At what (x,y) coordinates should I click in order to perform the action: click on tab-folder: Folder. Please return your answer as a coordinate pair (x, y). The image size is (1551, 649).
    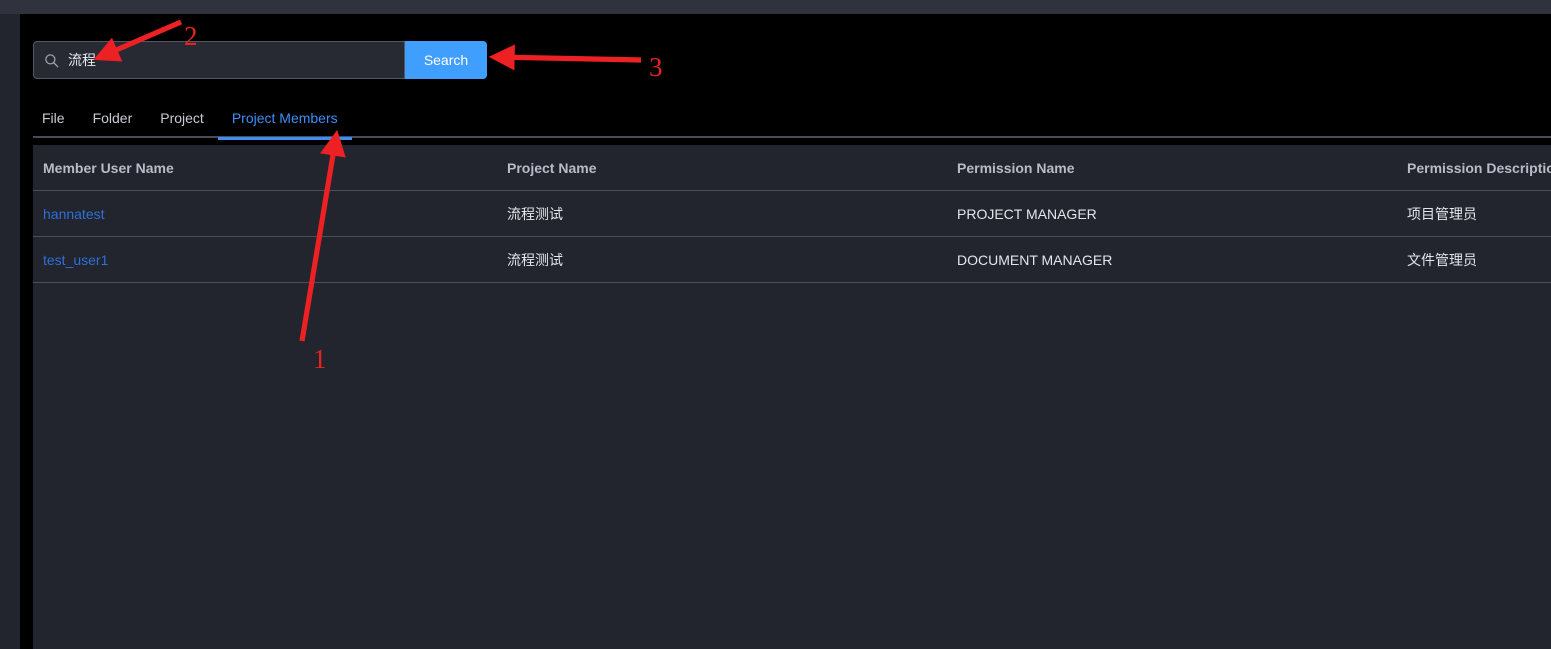
    Looking at the image, I should click on (113, 118).